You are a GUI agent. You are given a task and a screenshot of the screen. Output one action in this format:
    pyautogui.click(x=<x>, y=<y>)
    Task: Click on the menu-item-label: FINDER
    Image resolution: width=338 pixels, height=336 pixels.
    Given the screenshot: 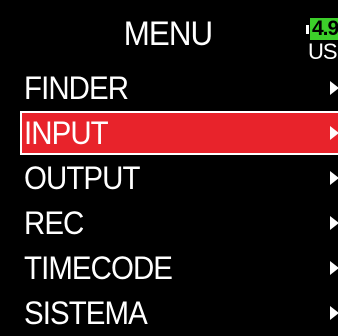 What is the action you would take?
    pyautogui.click(x=76, y=88)
    